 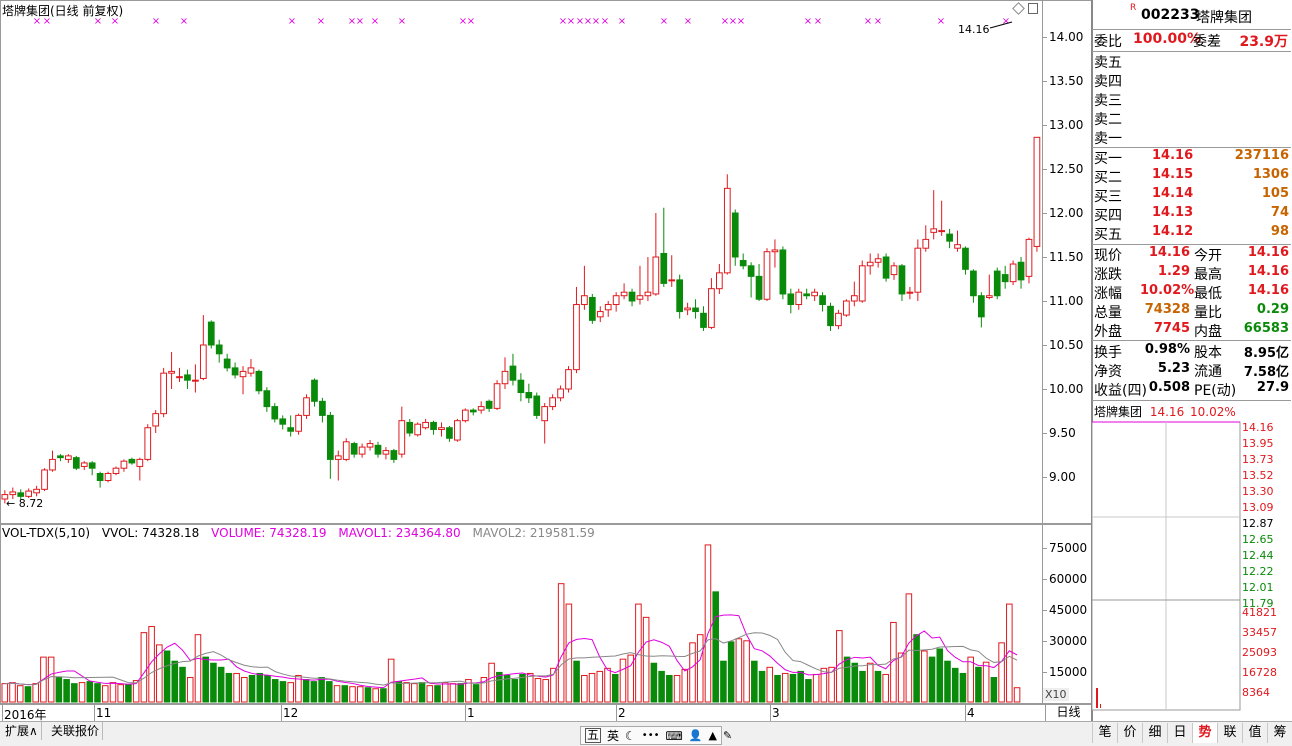 What do you see at coordinates (1108, 275) in the screenshot?
I see `stat-label: 涨跌` at bounding box center [1108, 275].